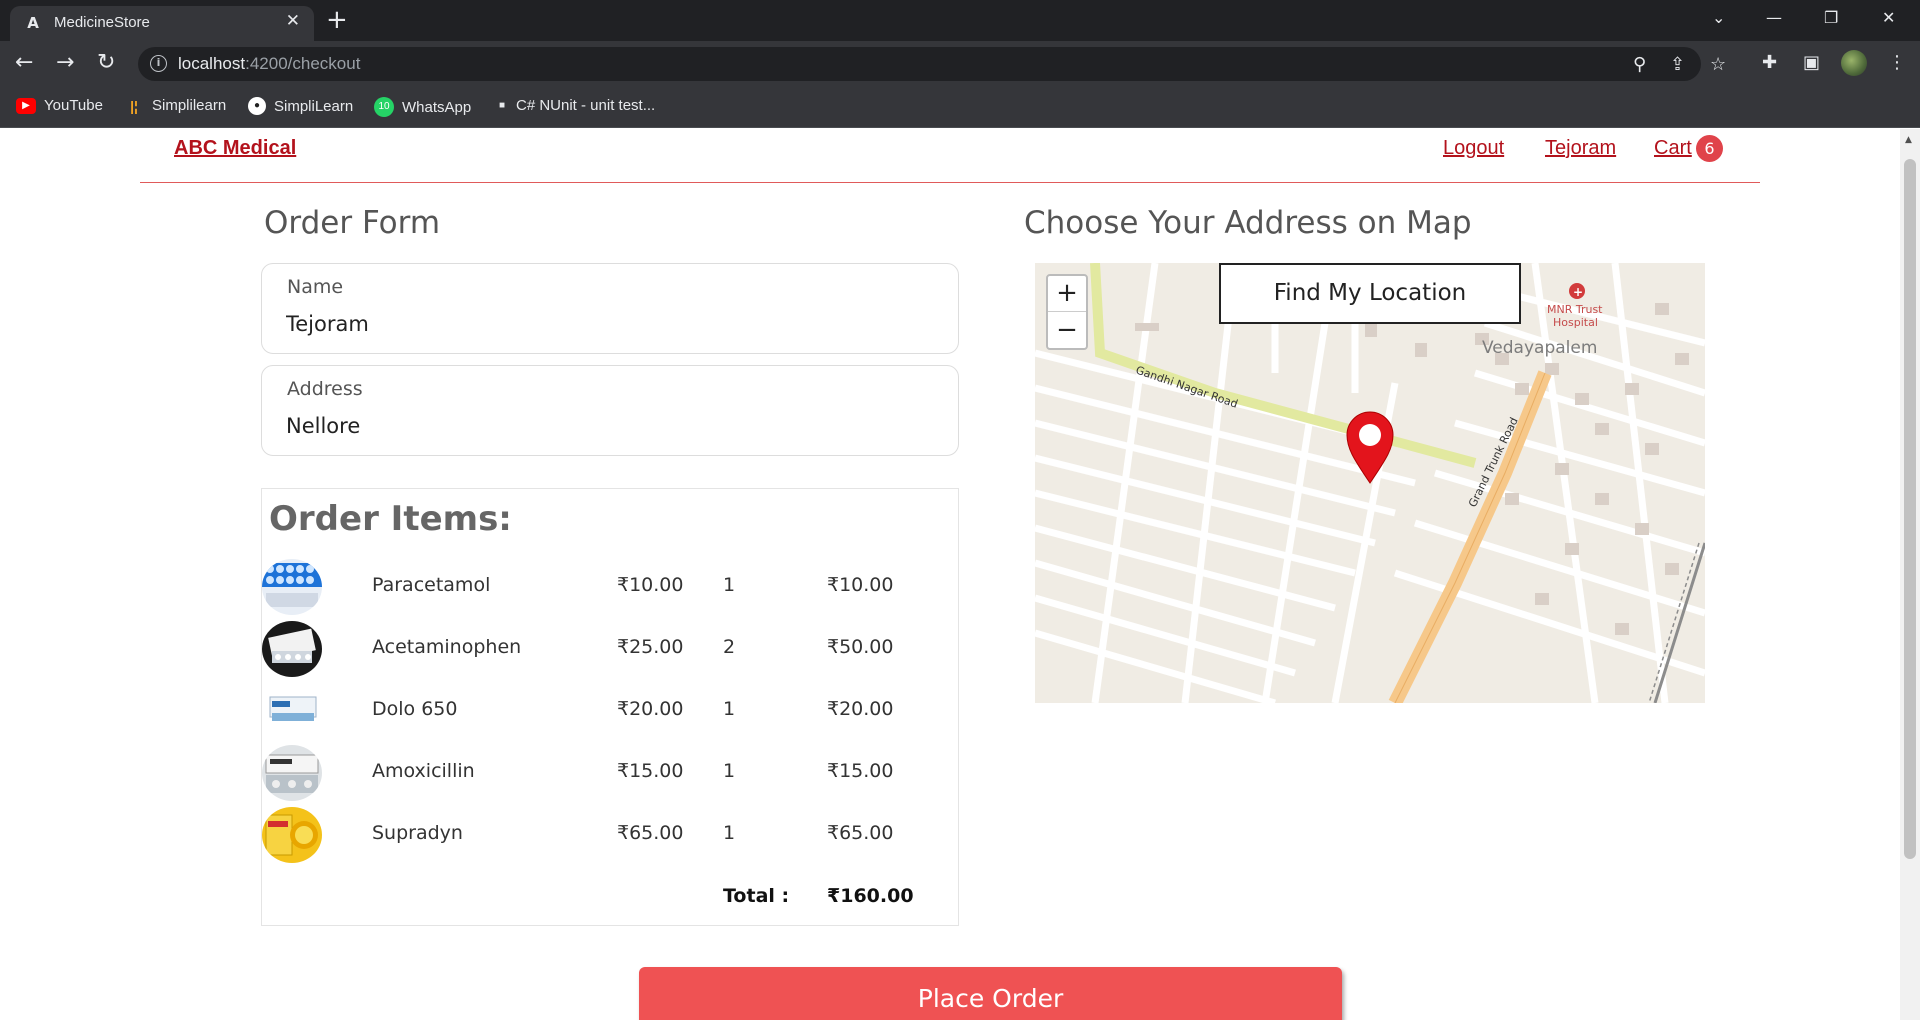 Image resolution: width=1920 pixels, height=1020 pixels. I want to click on total-value: ₹160.00, so click(870, 896).